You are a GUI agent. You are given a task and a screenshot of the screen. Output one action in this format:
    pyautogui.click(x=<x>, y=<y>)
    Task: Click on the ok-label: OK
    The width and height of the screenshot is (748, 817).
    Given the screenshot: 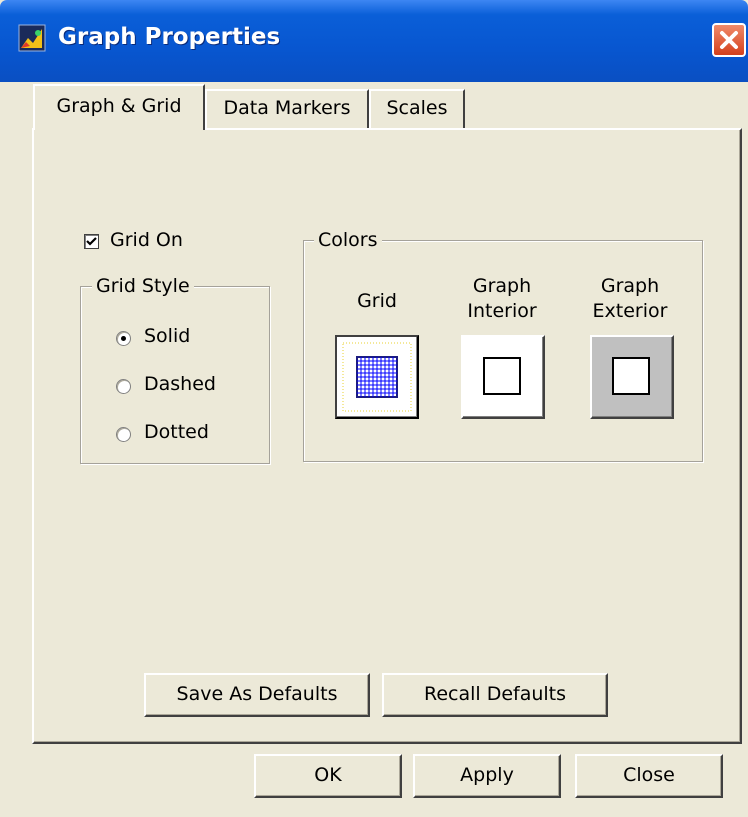 What is the action you would take?
    pyautogui.click(x=328, y=775)
    